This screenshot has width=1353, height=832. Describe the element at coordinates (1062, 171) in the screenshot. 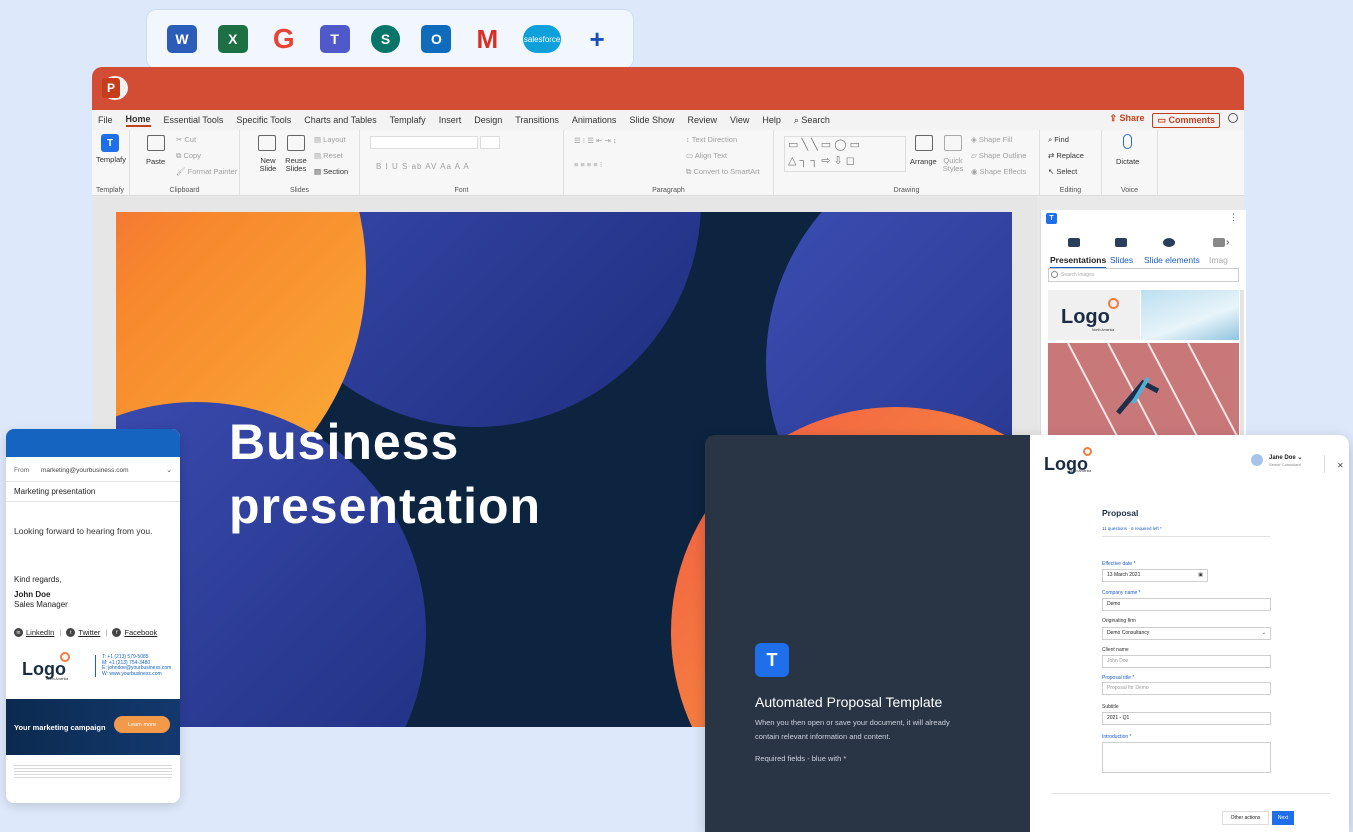

I see `select-button: ↖ Select` at that location.